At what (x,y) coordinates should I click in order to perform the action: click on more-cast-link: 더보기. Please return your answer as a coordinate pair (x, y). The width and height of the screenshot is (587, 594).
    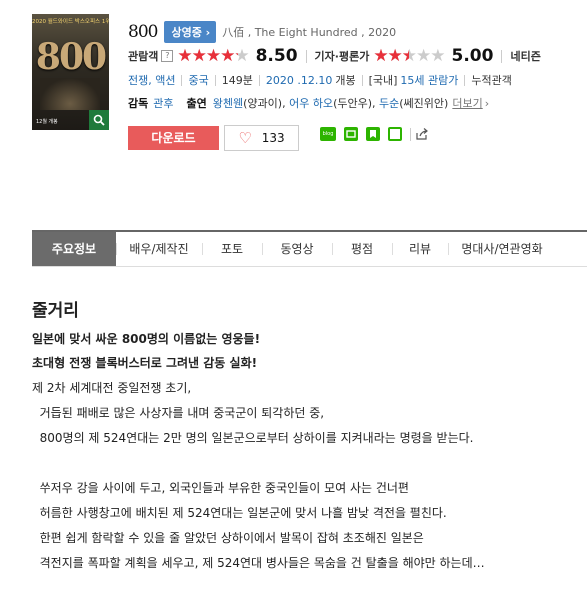
    Looking at the image, I should click on (467, 103).